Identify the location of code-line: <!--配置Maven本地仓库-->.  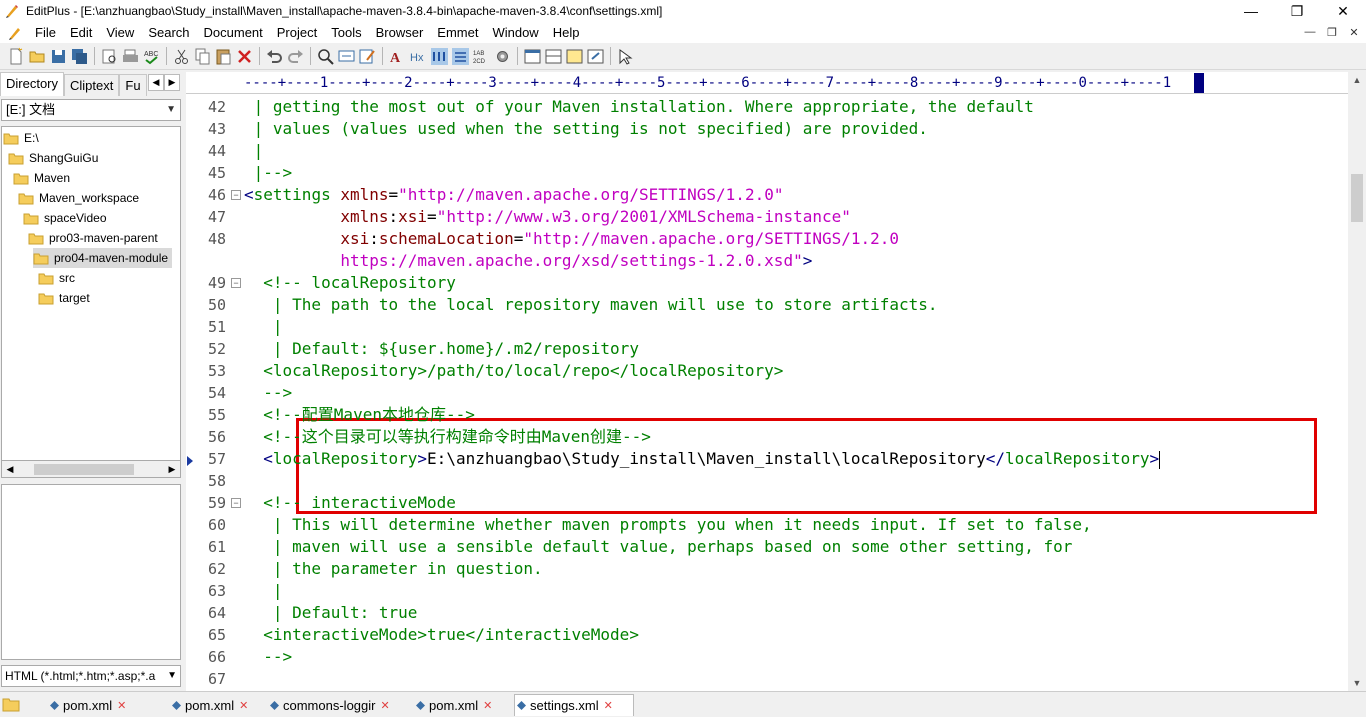
(359, 415).